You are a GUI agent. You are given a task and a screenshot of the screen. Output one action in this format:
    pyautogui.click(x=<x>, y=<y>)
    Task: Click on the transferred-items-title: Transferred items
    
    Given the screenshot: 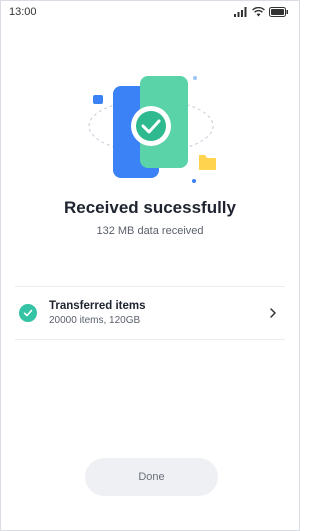 What is the action you would take?
    pyautogui.click(x=97, y=306)
    